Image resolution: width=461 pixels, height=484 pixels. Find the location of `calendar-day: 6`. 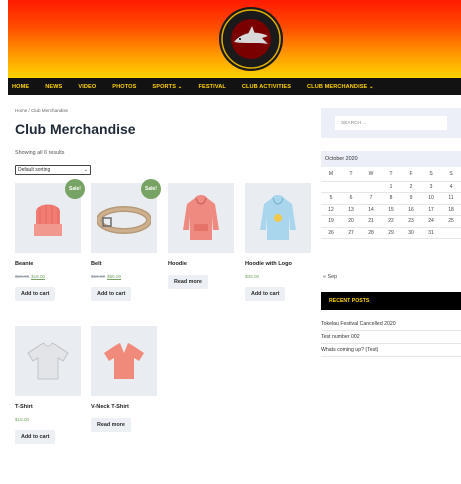

calendar-day: 6 is located at coordinates (351, 198).